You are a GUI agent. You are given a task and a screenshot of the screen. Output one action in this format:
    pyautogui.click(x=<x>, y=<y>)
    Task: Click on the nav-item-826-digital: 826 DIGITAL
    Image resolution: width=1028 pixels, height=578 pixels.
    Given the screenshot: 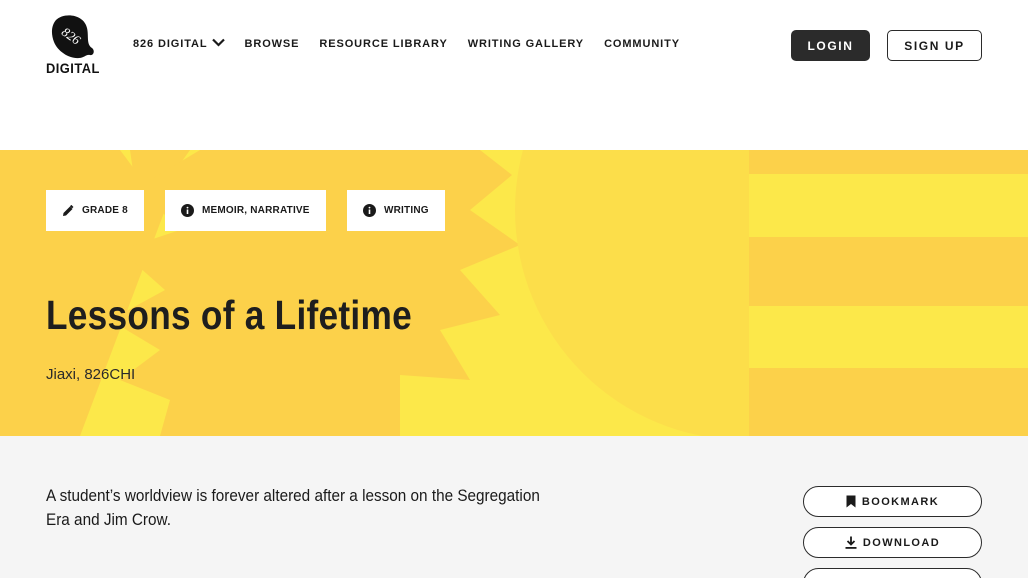 What is the action you would take?
    pyautogui.click(x=179, y=44)
    